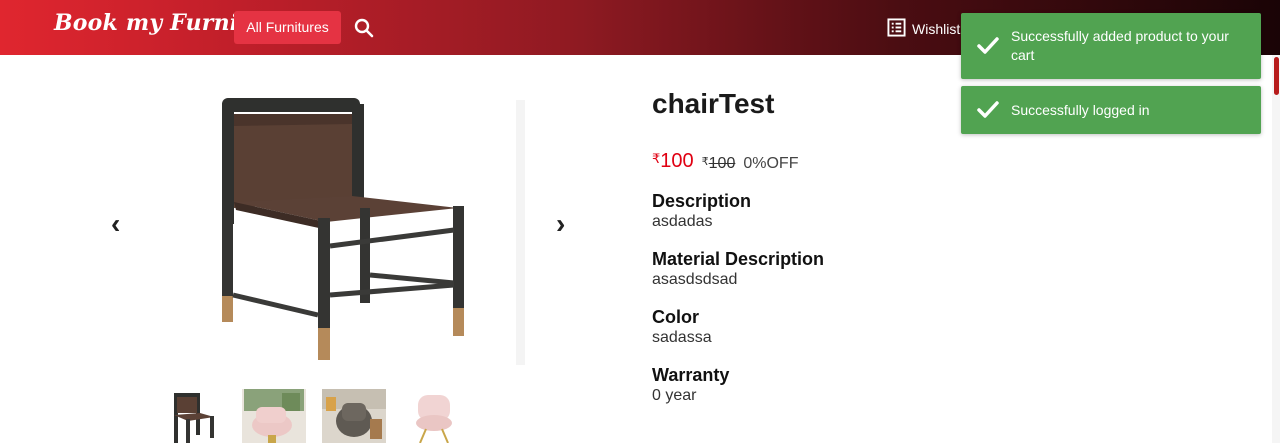 The height and width of the screenshot is (443, 1280). Describe the element at coordinates (896, 29) in the screenshot. I see `list-icon` at that location.